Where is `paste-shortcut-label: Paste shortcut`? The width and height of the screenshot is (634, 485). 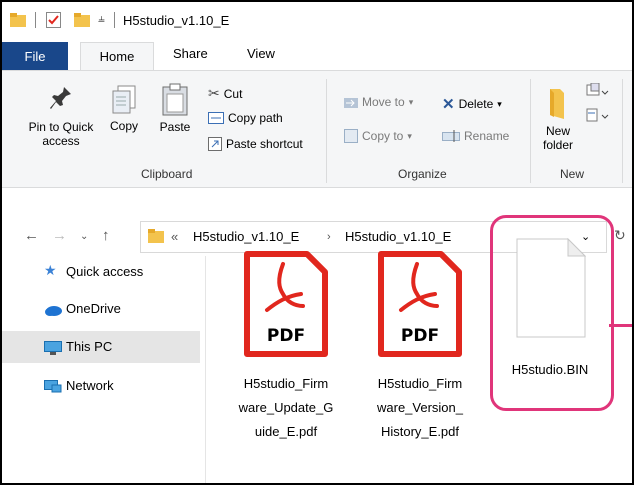 paste-shortcut-label: Paste shortcut is located at coordinates (264, 144).